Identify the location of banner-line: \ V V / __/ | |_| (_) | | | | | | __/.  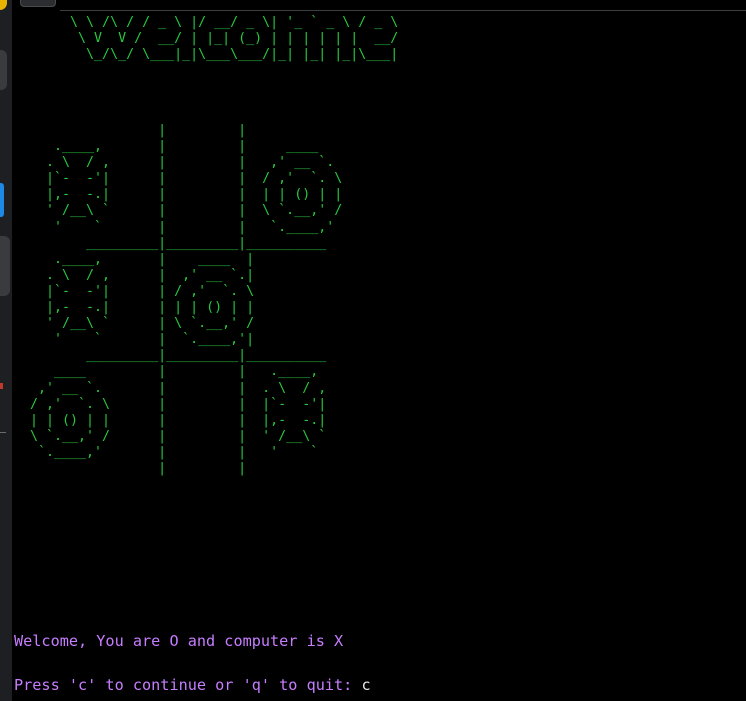
(206, 39).